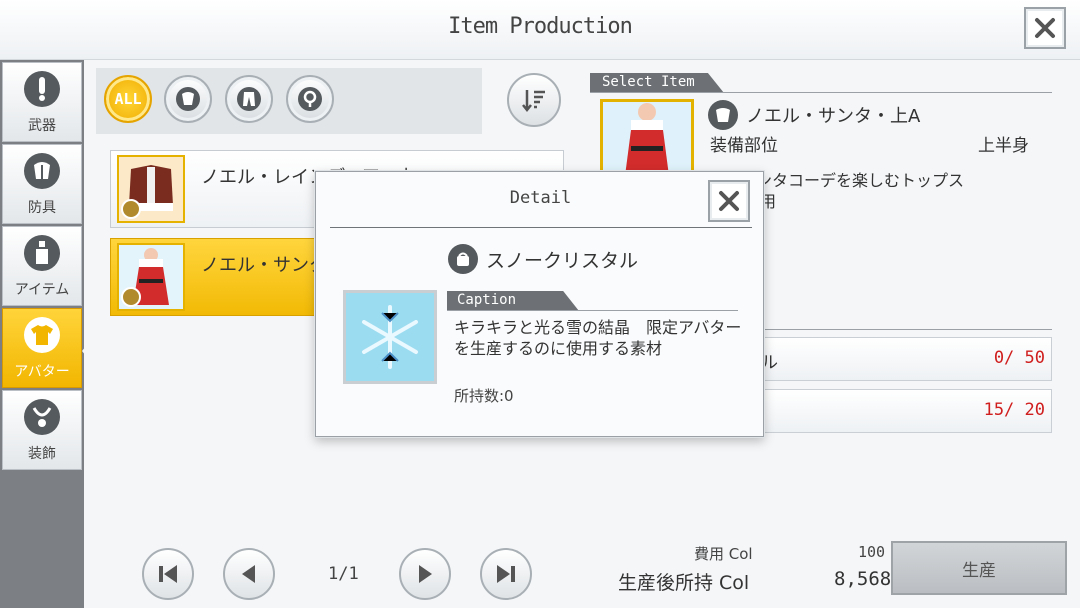 Image resolution: width=1080 pixels, height=608 pixels. I want to click on necklace-icon, so click(42, 417).